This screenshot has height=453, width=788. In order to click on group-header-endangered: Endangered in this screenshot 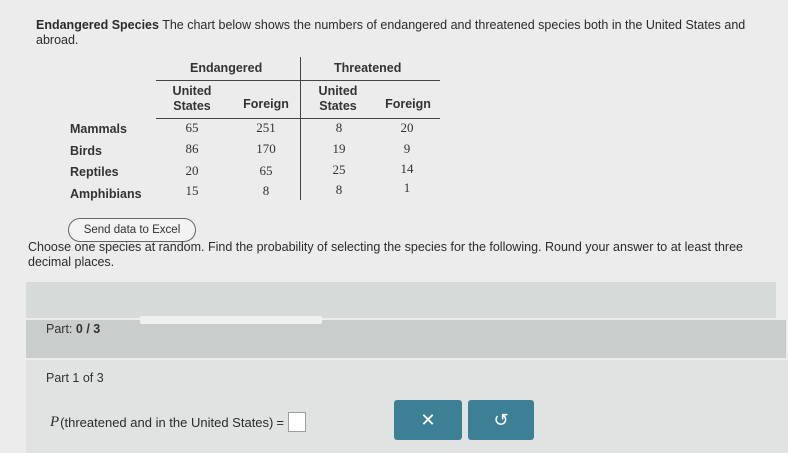, I will do `click(226, 68)`.